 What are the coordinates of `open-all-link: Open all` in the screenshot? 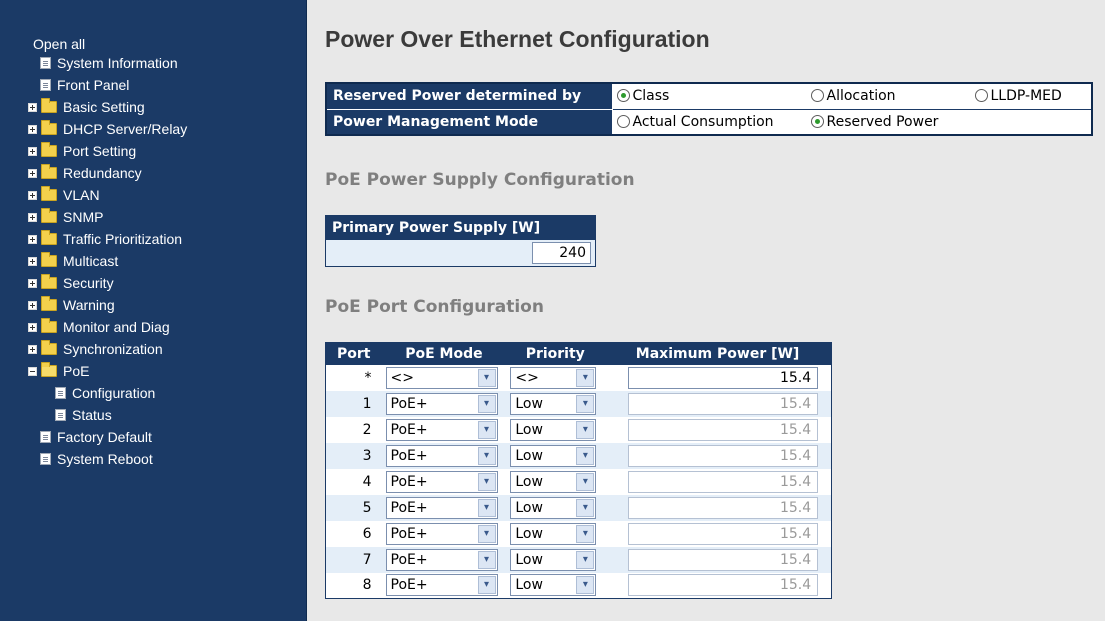 It's located at (59, 44).